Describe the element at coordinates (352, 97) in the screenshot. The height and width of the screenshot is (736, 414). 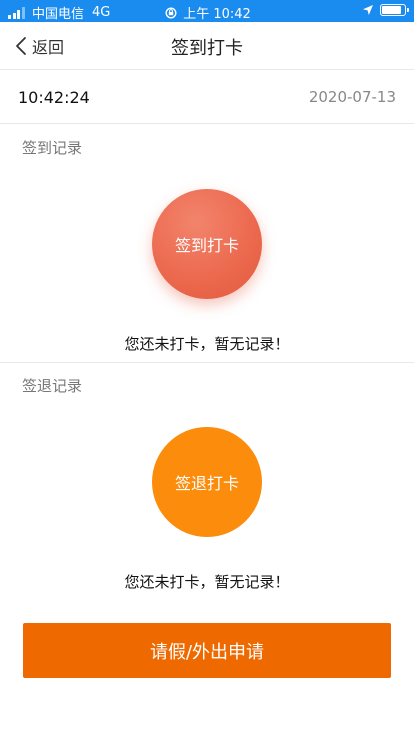
I see `current-date: 2020-07-13` at that location.